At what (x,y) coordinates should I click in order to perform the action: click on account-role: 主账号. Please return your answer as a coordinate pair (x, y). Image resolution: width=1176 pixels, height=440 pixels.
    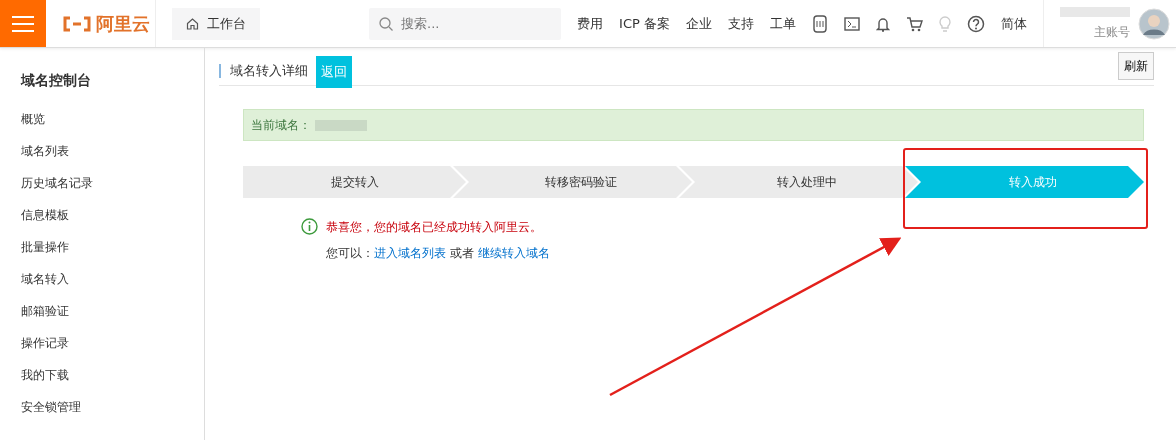
    Looking at the image, I should click on (1112, 32).